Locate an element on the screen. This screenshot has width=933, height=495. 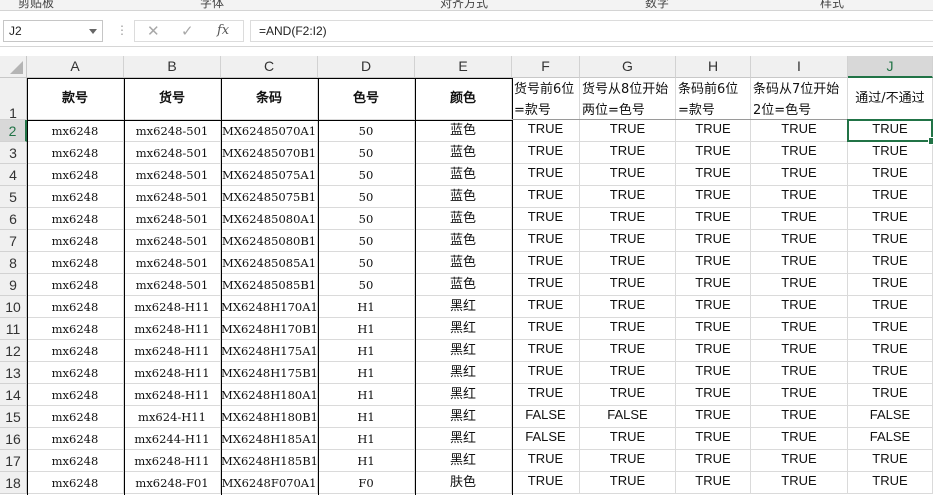
cell-g5: TRUE is located at coordinates (628, 197).